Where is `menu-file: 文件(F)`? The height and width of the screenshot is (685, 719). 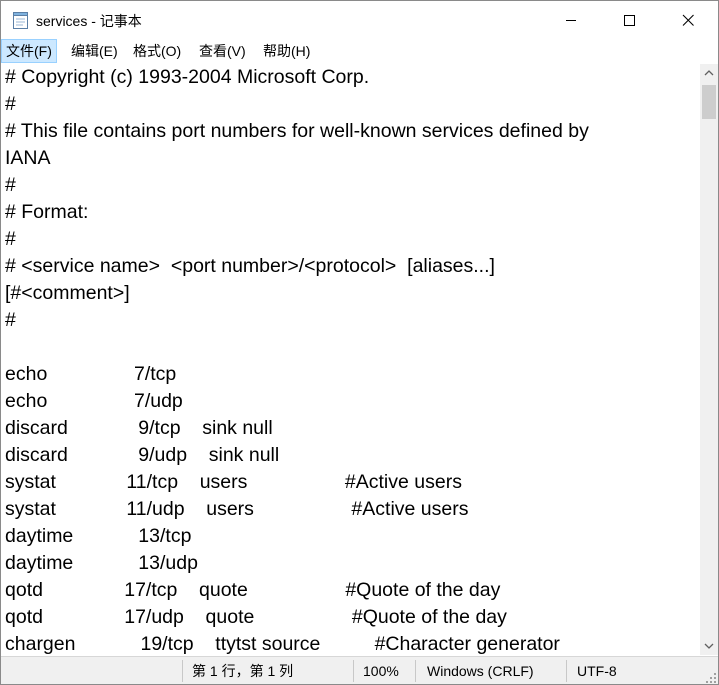 menu-file: 文件(F) is located at coordinates (29, 51).